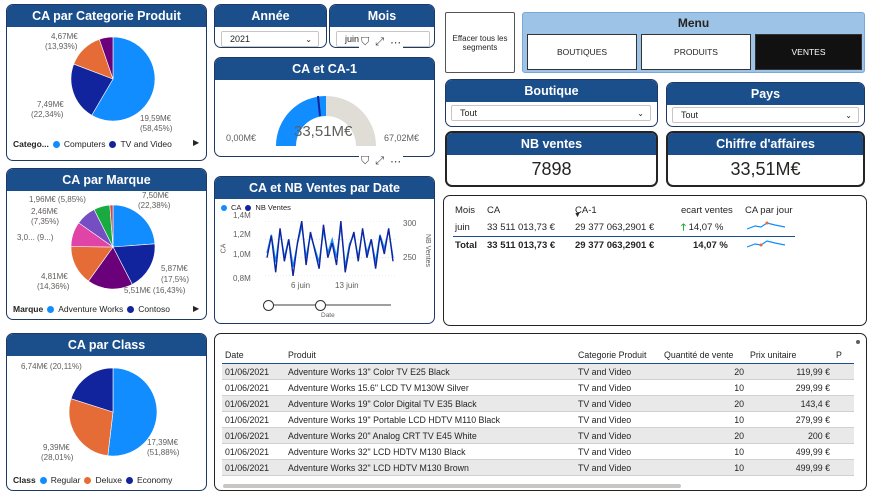 The width and height of the screenshot is (869, 495). I want to click on menu-title: Menu, so click(693, 23).